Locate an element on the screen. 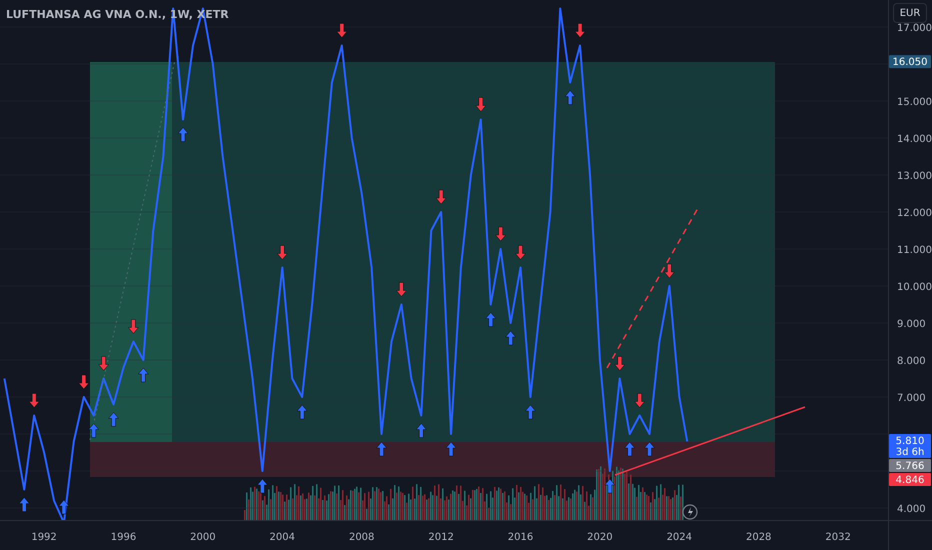  x-axis-label: 2008 is located at coordinates (361, 537).